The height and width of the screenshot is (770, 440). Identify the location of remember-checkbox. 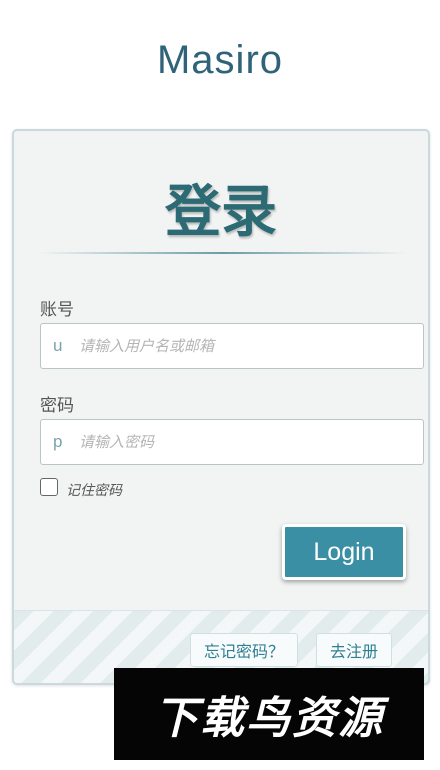
(49, 487).